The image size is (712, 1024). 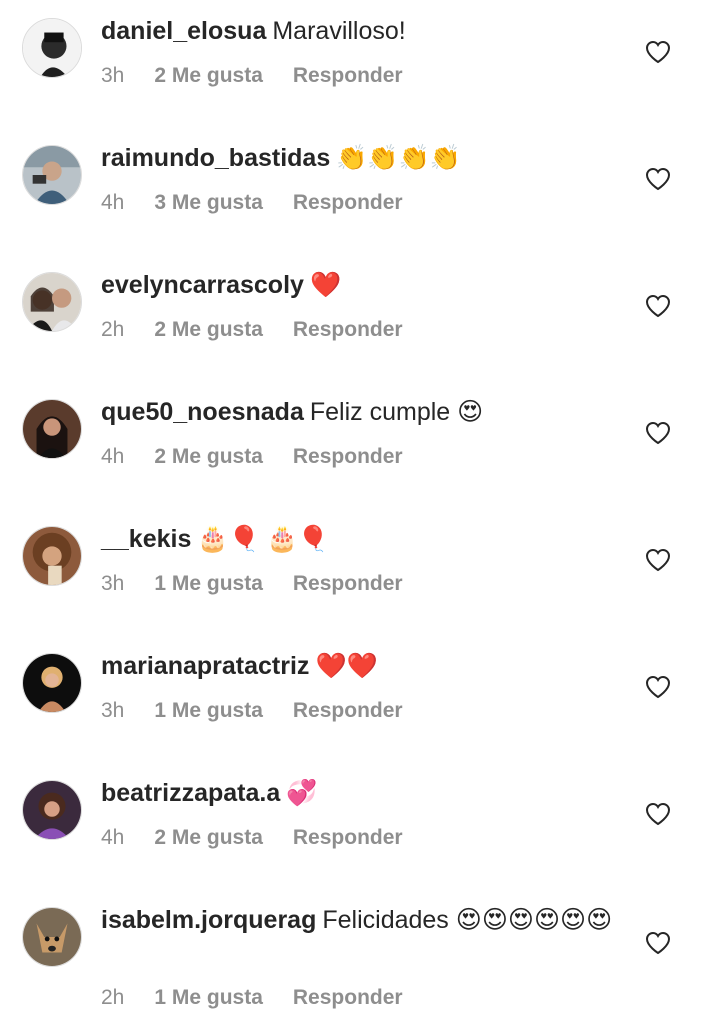 I want to click on comment-meta: 3h 2 Me gusta Responder, so click(x=267, y=76).